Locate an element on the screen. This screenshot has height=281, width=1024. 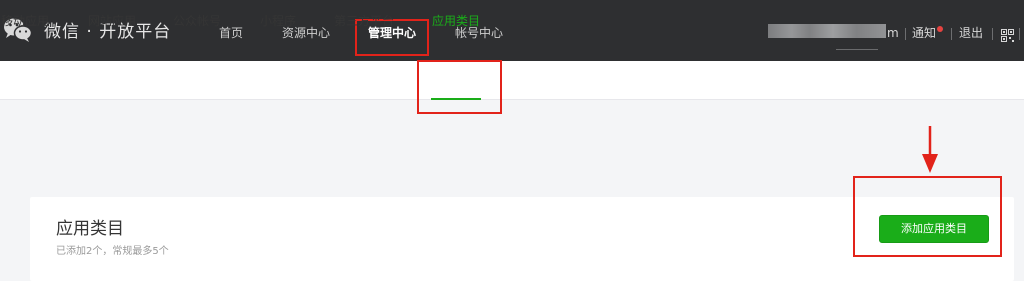
sub-navigation is located at coordinates (512, 80).